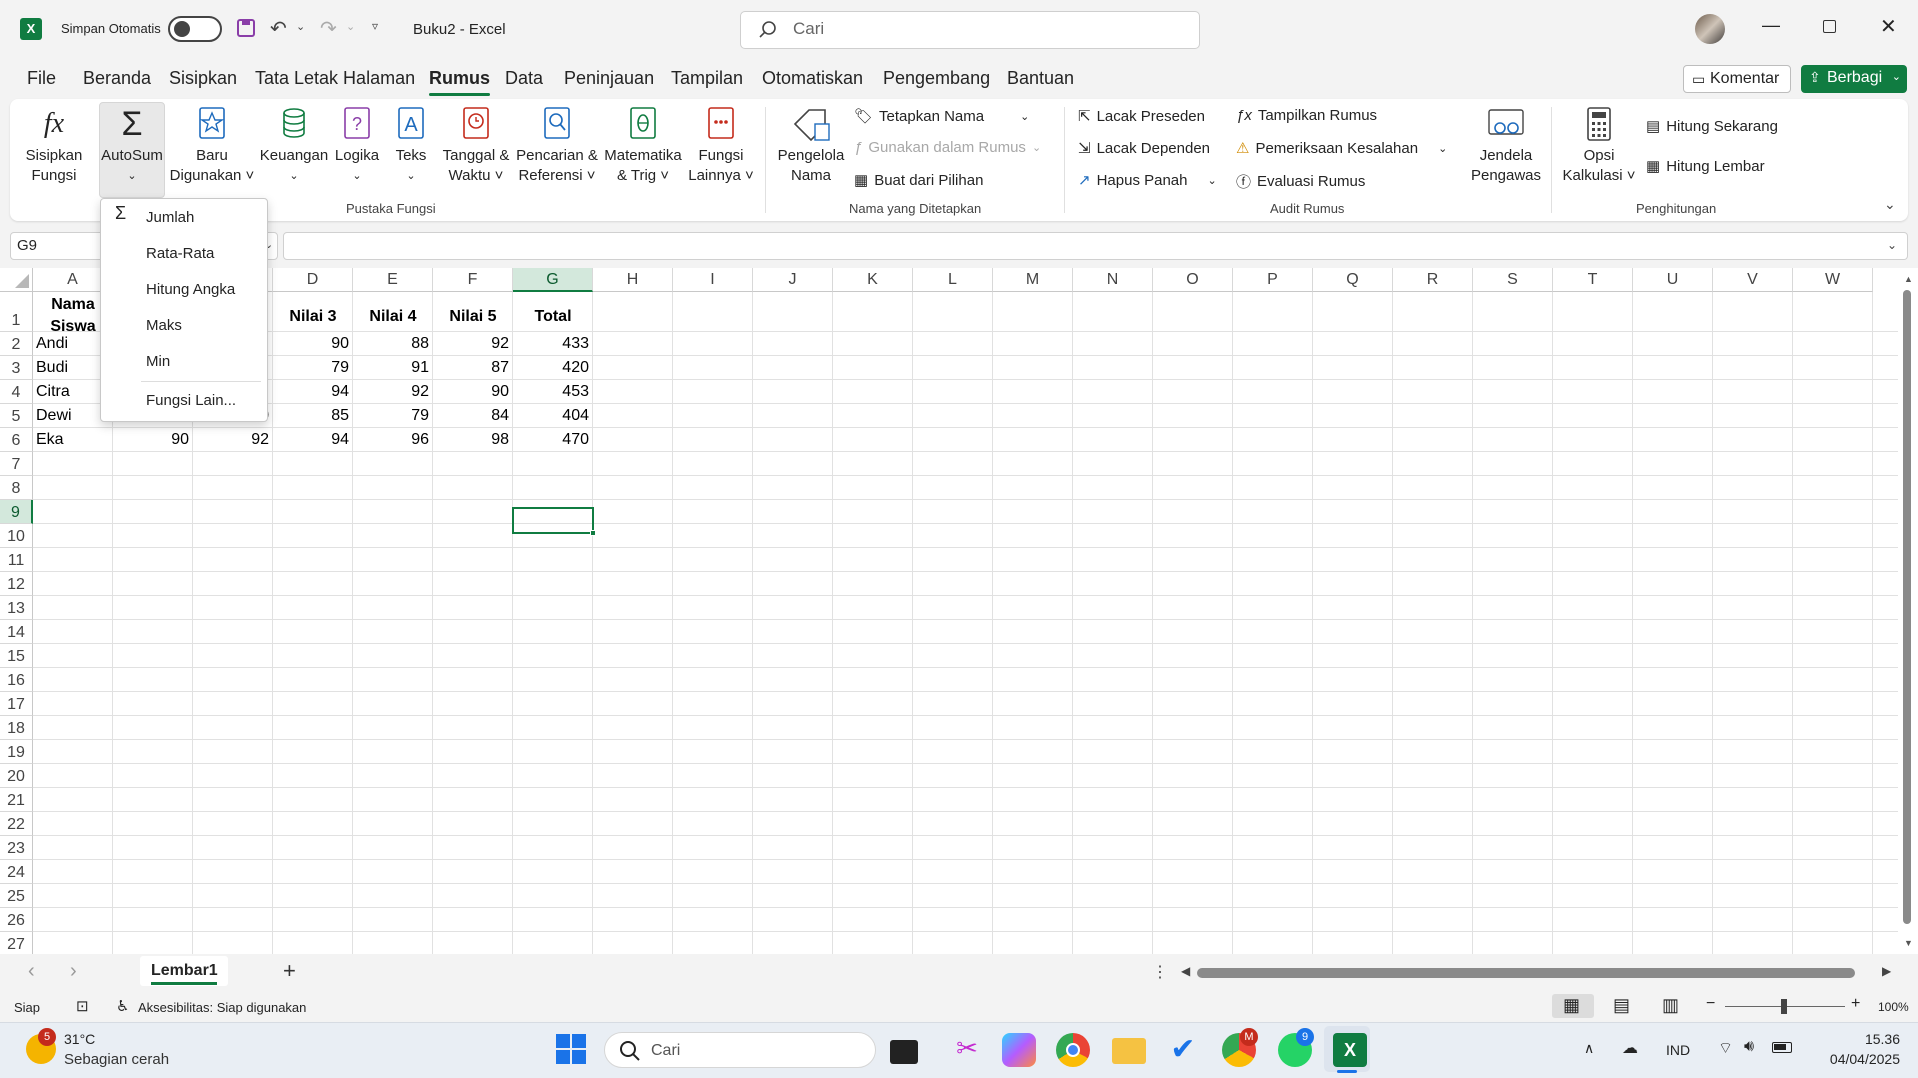 The image size is (1918, 1078). I want to click on column-header-M: M, so click(1033, 280).